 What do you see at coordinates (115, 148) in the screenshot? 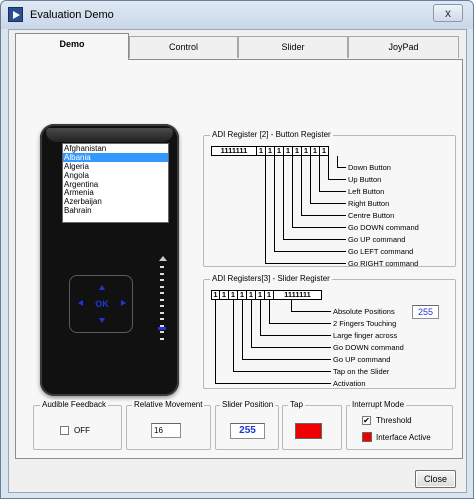
I see `list-item: Afghanistan` at bounding box center [115, 148].